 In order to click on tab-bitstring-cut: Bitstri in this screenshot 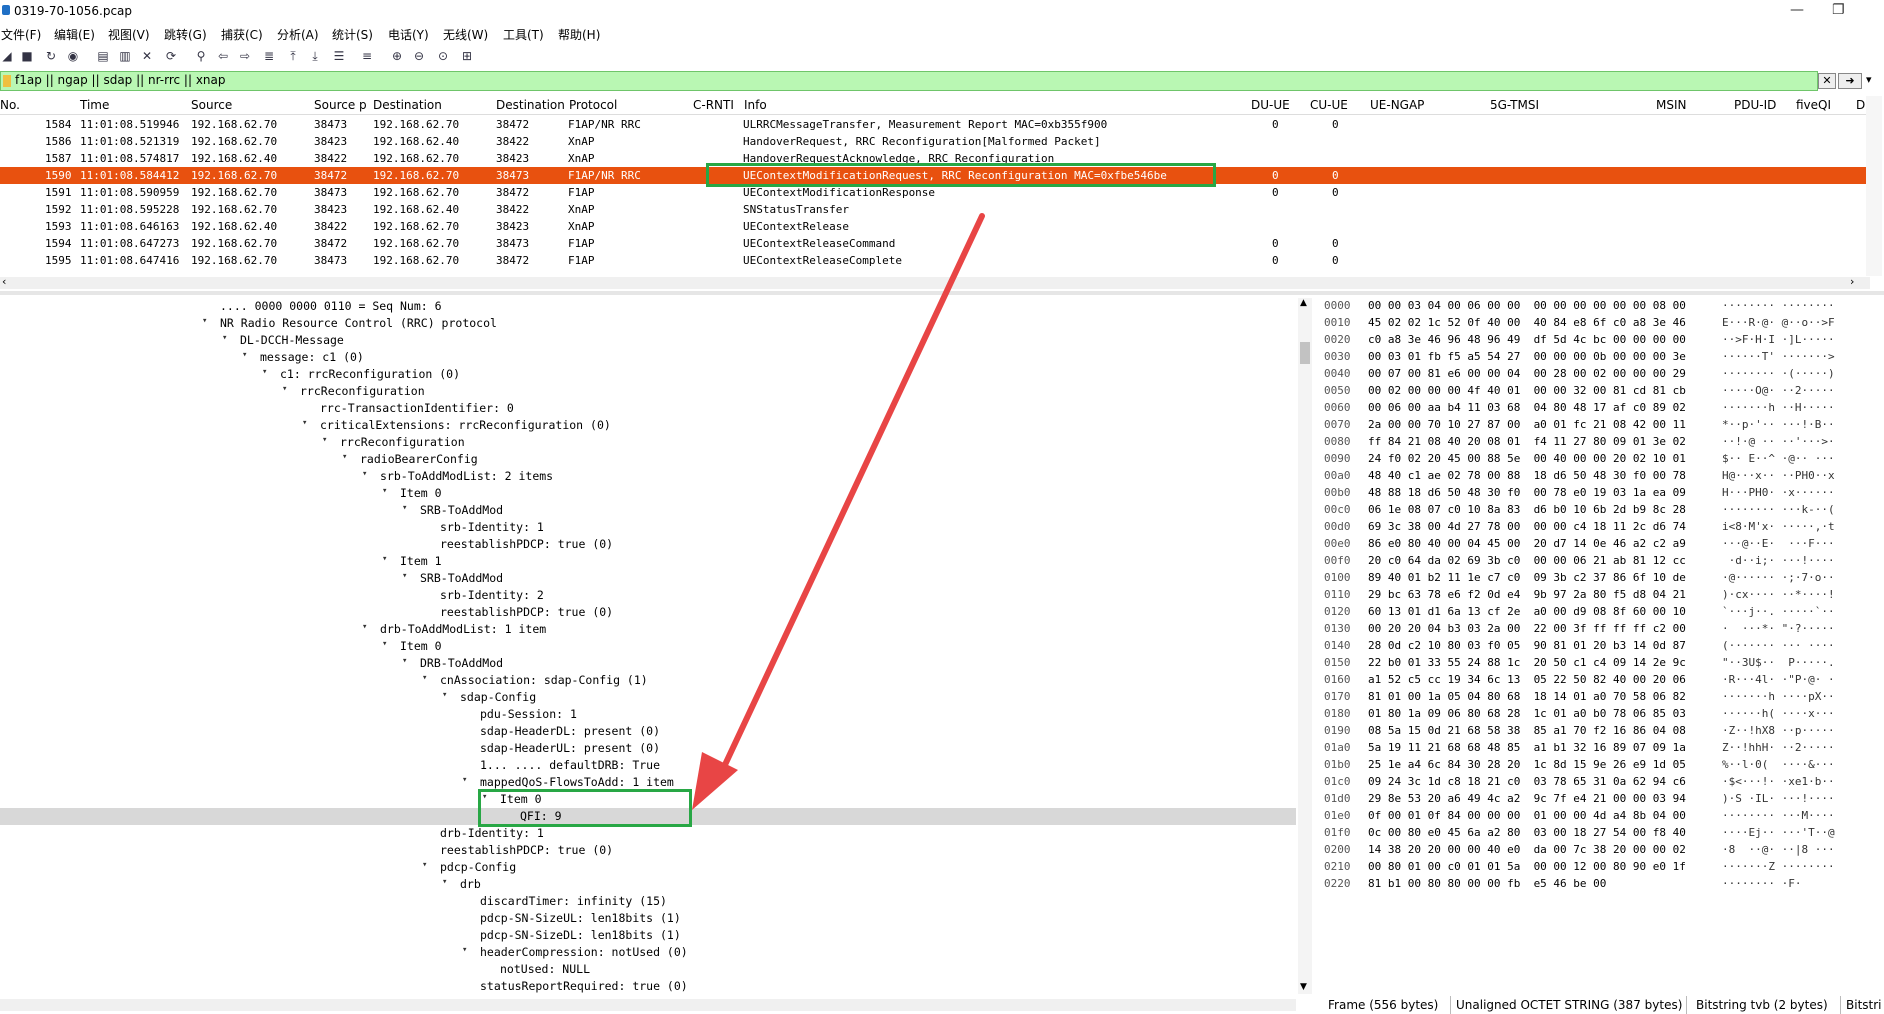, I will do `click(1864, 1005)`.